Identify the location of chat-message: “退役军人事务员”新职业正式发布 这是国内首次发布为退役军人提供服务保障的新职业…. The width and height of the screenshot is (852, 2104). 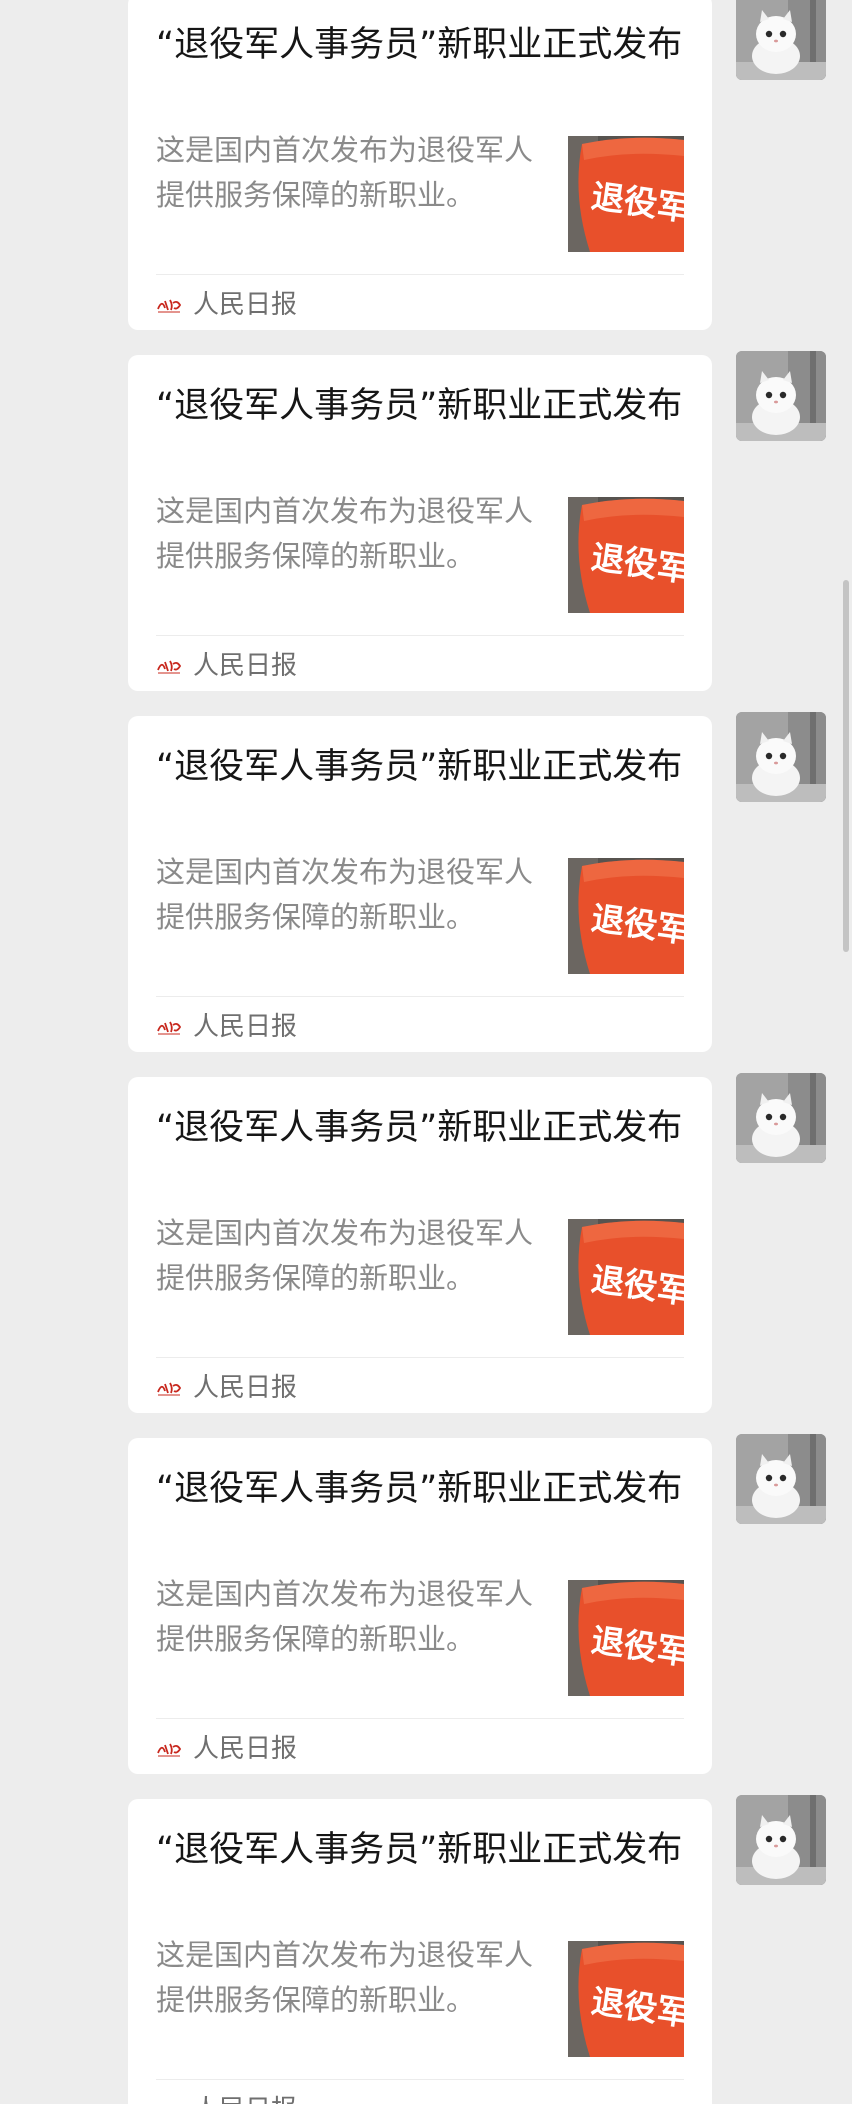
(426, 1949).